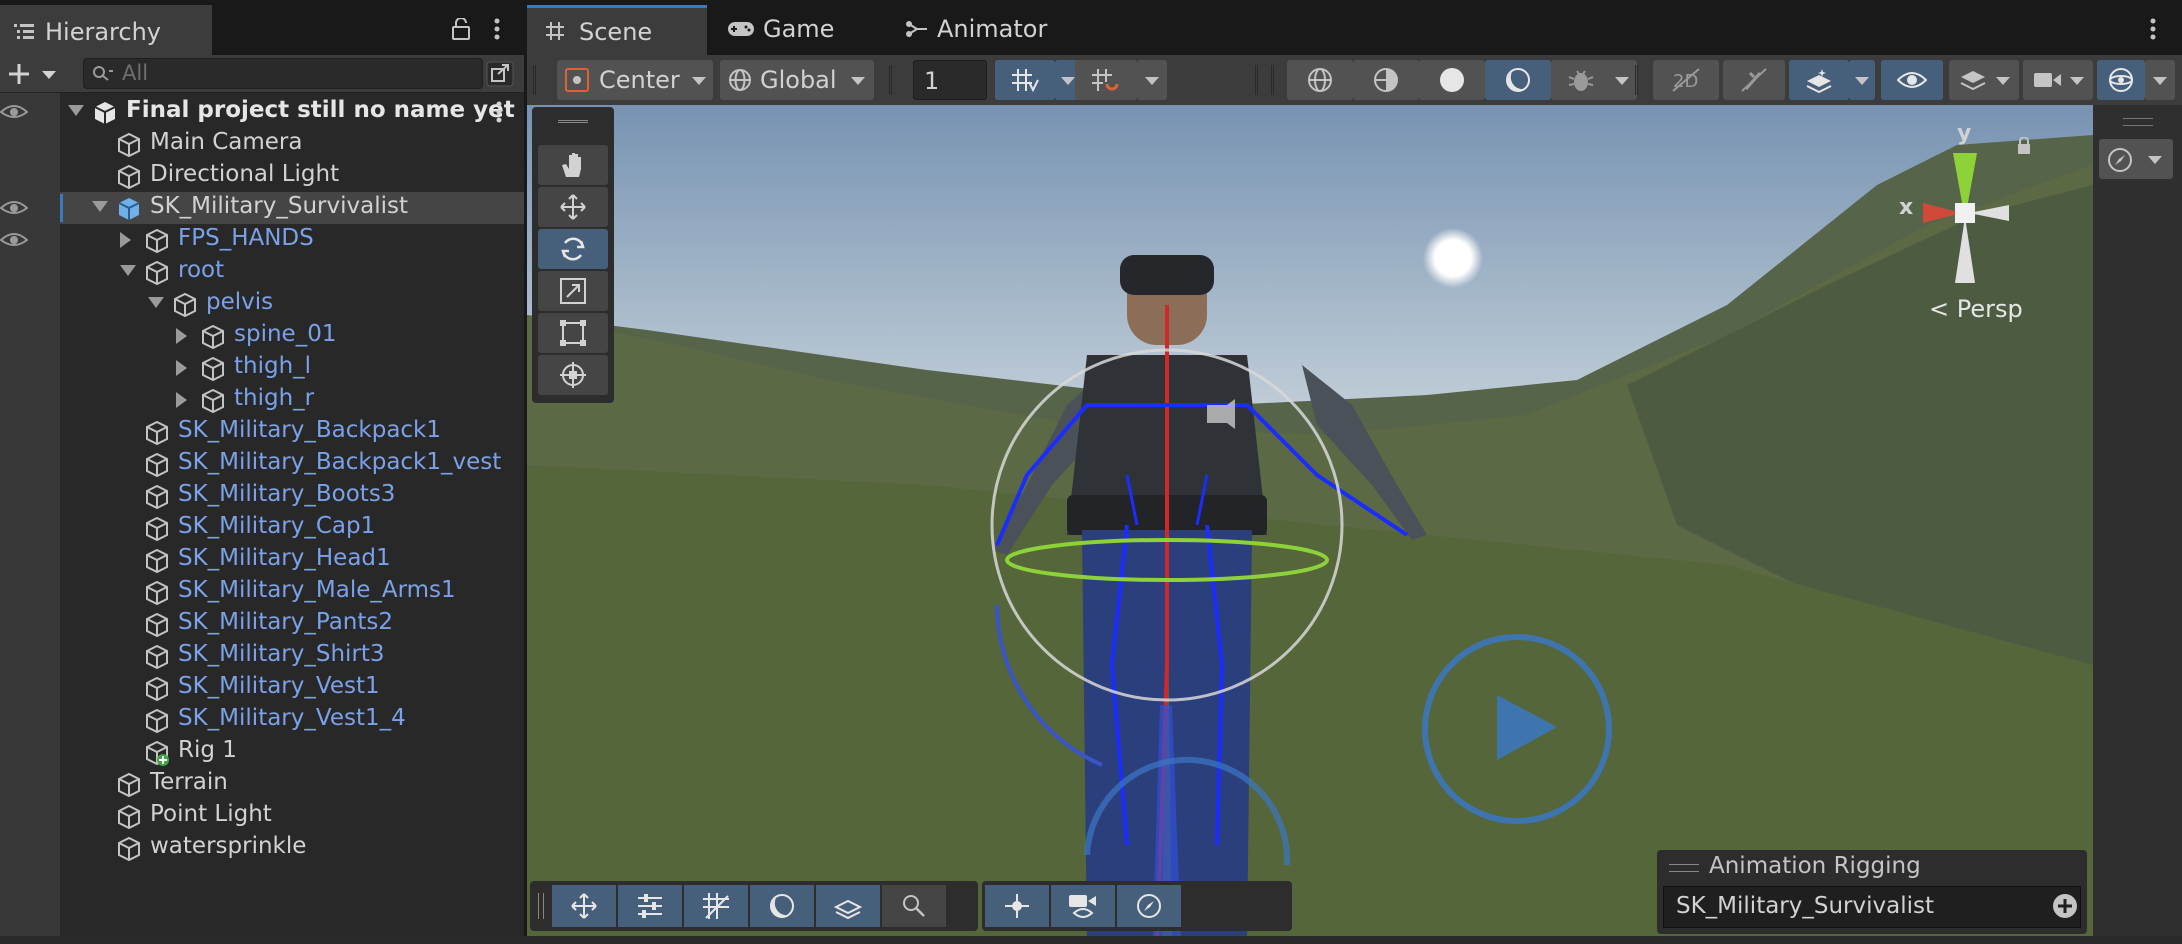 The image size is (2182, 944). I want to click on view-compass-button, so click(1149, 906).